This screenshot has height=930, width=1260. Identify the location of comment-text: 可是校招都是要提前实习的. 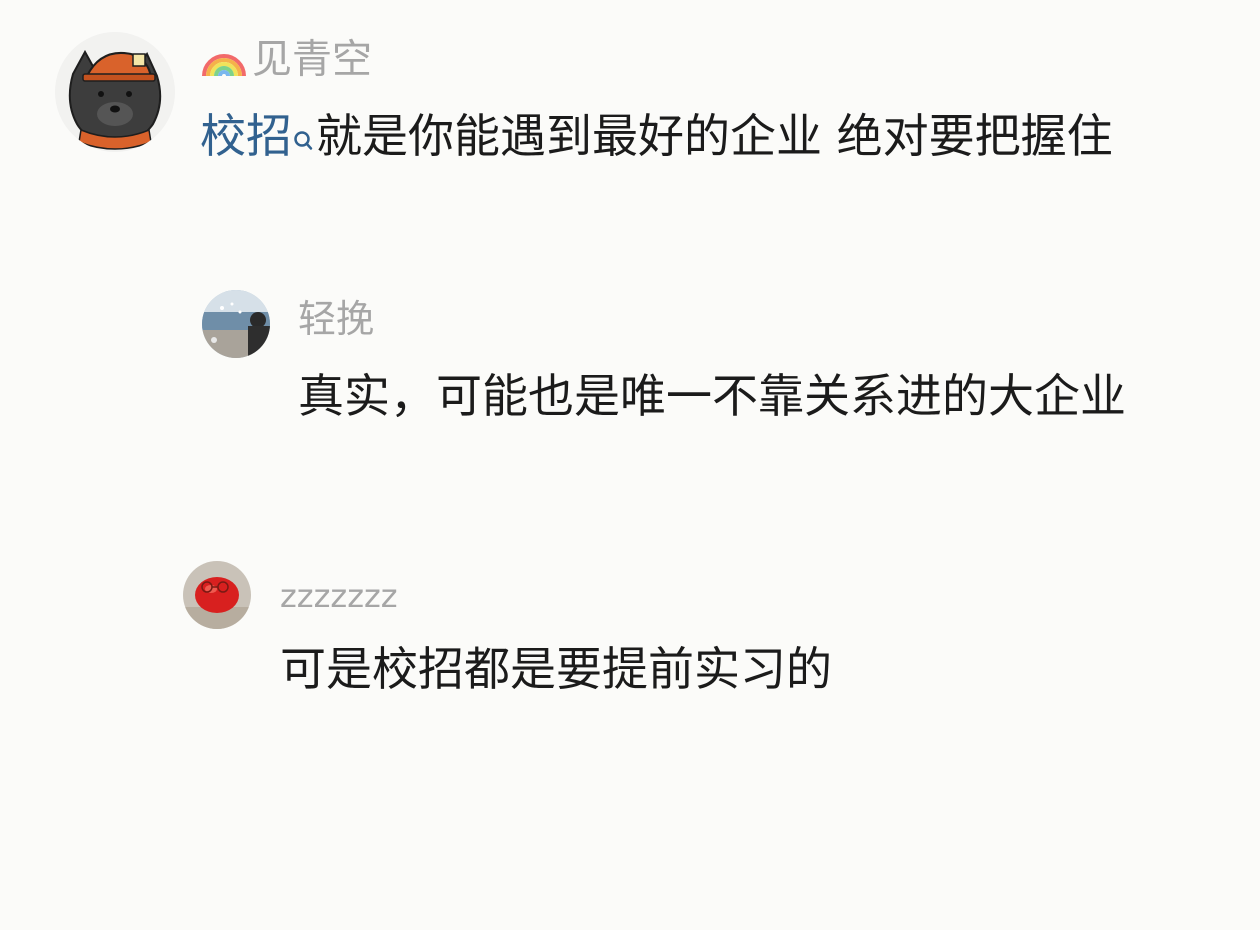
(556, 669).